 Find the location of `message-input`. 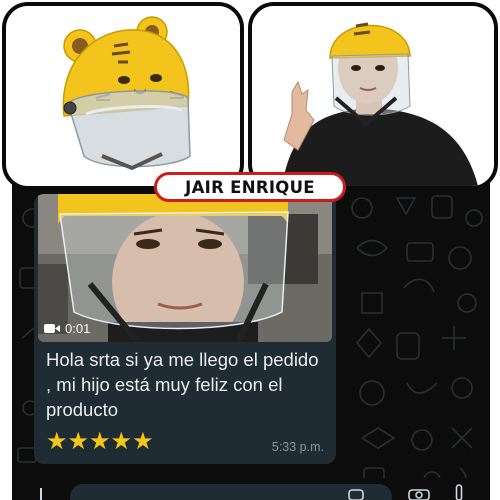

message-input is located at coordinates (231, 492).